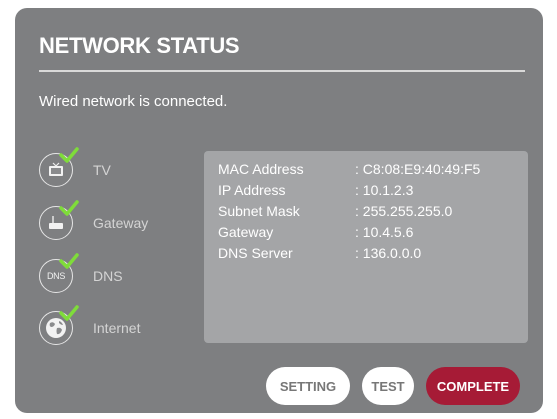  What do you see at coordinates (246, 232) in the screenshot?
I see `detail-key: Gateway` at bounding box center [246, 232].